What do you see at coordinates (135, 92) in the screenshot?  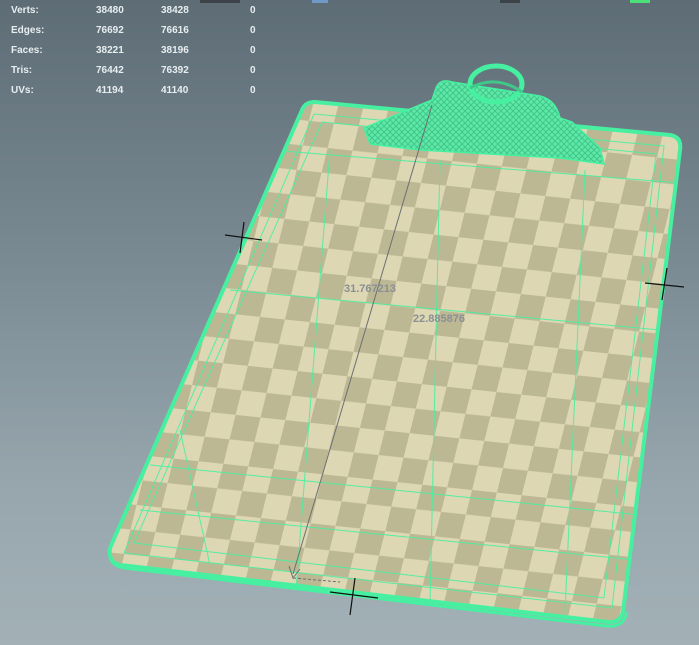 I see `hud-row-uvs: UVs: 41194 41140 0` at bounding box center [135, 92].